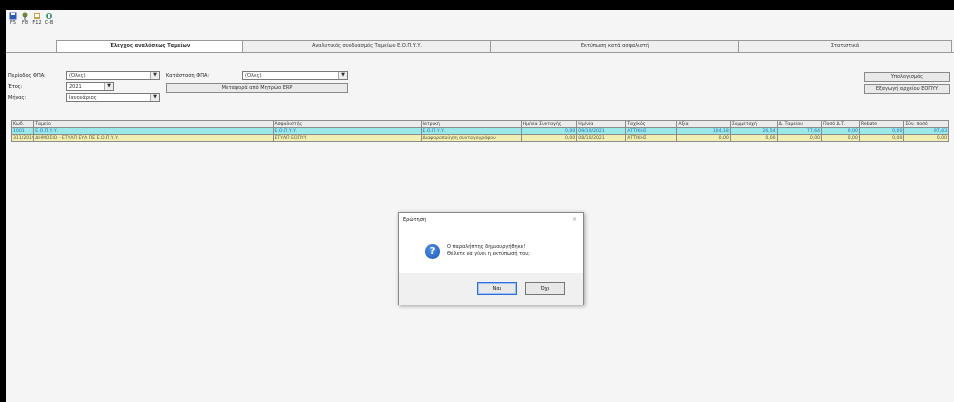 Image resolution: width=954 pixels, height=402 pixels. I want to click on month-select: Ιανουάριος ▼, so click(113, 97).